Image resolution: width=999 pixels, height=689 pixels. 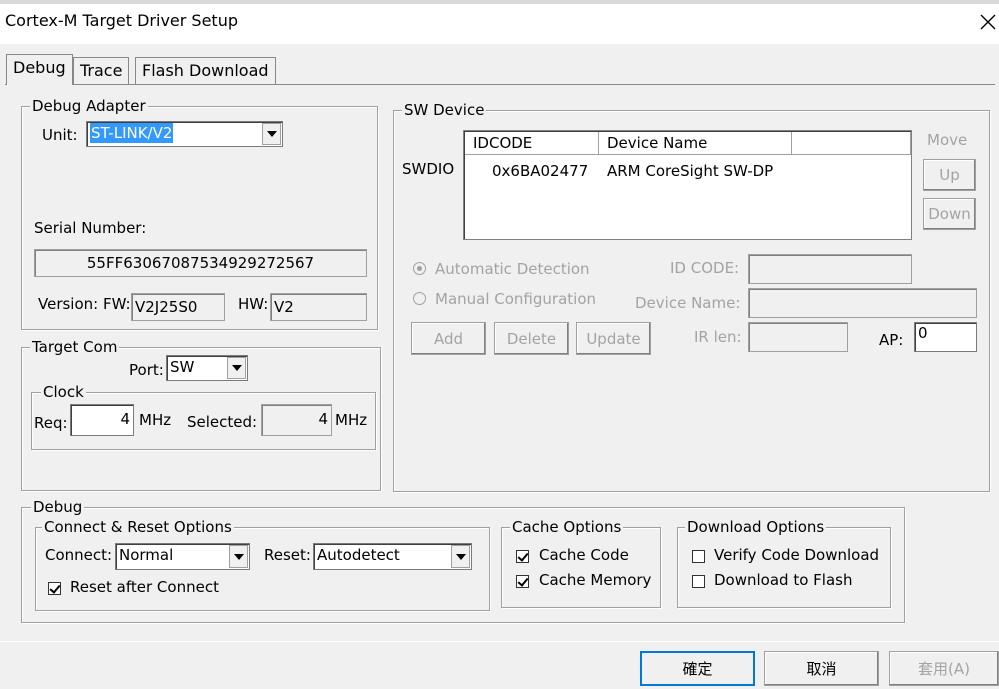 What do you see at coordinates (947, 140) in the screenshot?
I see `move-label: Move` at bounding box center [947, 140].